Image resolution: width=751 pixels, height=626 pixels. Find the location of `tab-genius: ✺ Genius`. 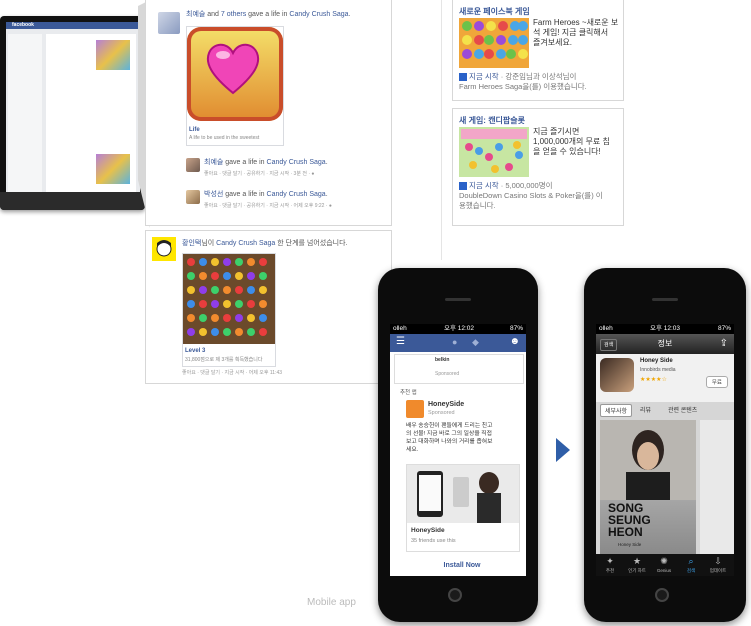

tab-genius: ✺ Genius is located at coordinates (664, 565).